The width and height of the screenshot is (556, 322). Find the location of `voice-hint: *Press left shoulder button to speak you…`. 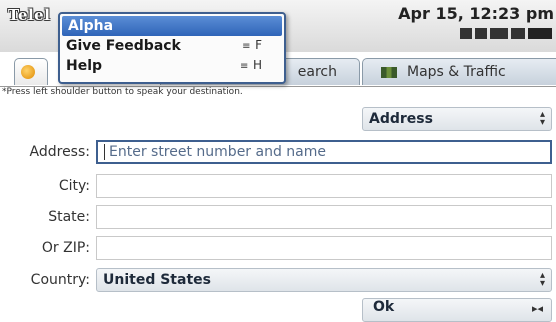

voice-hint: *Press left shoulder button to speak you… is located at coordinates (122, 92).